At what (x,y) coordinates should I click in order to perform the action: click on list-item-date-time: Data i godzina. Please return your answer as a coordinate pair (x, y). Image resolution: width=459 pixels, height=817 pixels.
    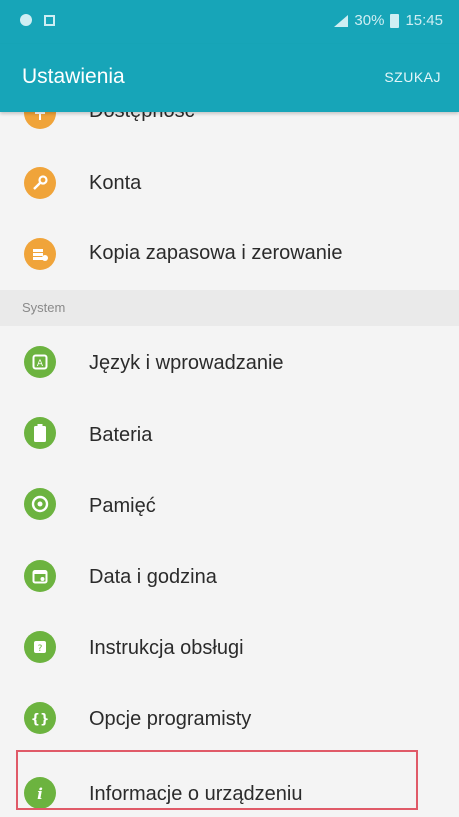
    Looking at the image, I should click on (229, 576).